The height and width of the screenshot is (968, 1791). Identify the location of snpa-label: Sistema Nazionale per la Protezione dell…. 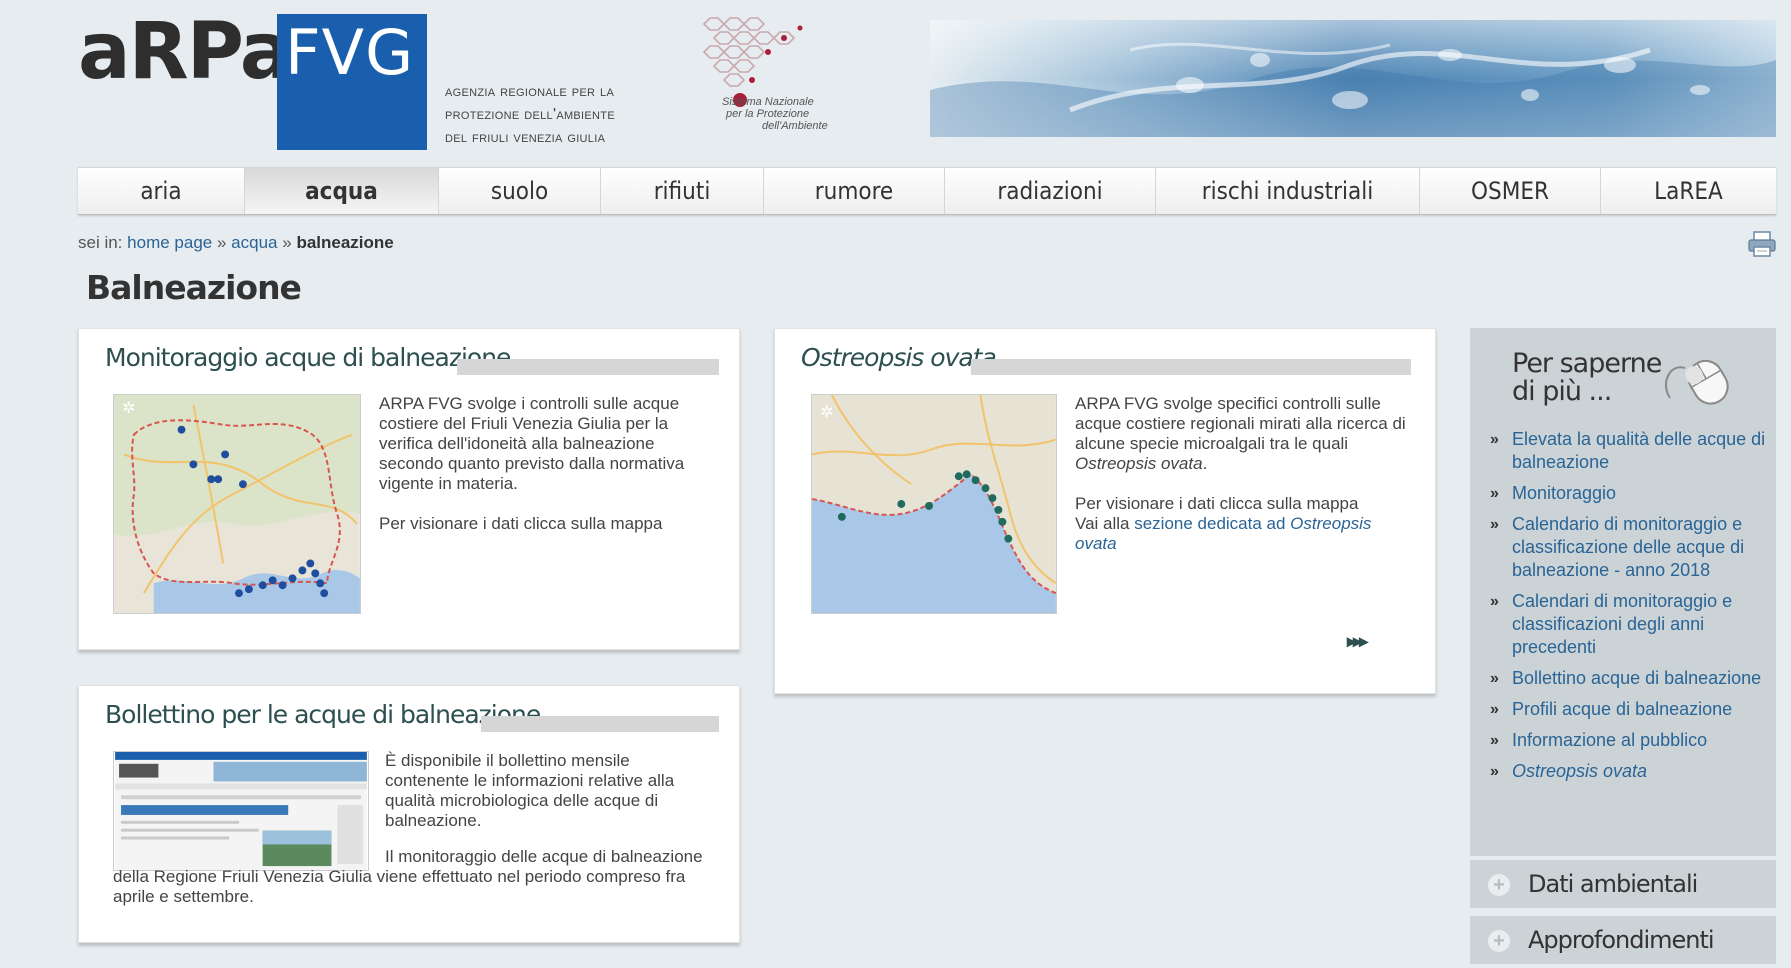
(775, 114).